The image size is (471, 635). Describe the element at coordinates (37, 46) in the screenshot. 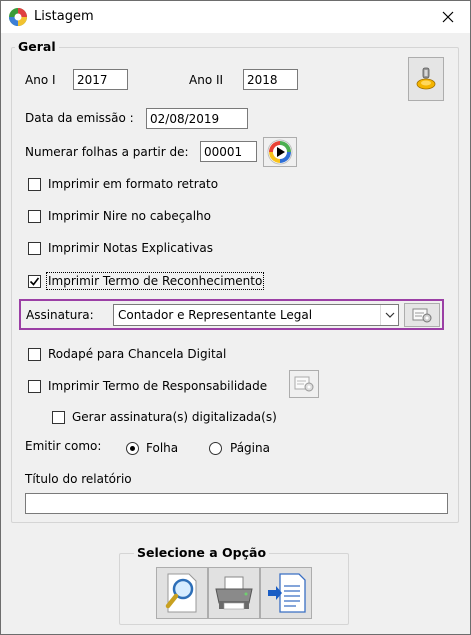

I see `geral-legend: Geral` at that location.